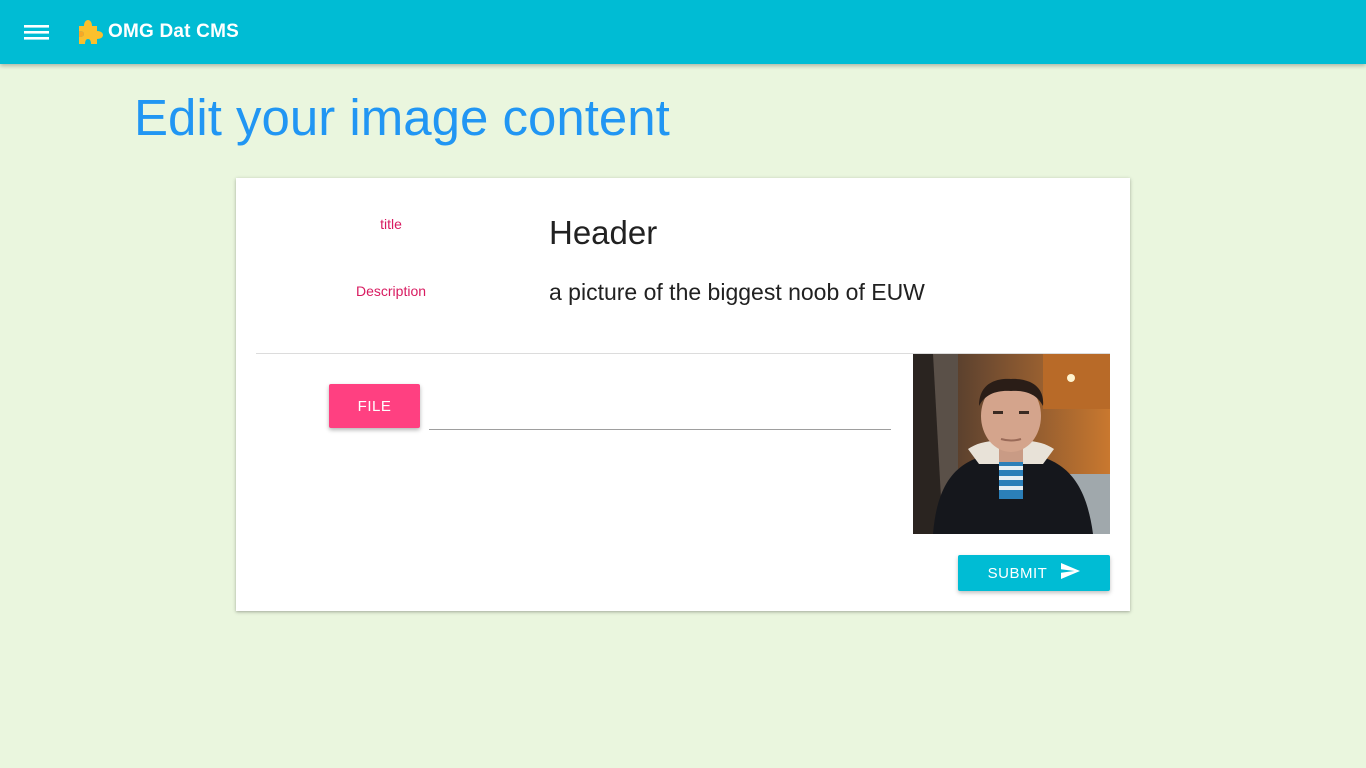 The image size is (1366, 768). I want to click on title-value: Header, so click(603, 233).